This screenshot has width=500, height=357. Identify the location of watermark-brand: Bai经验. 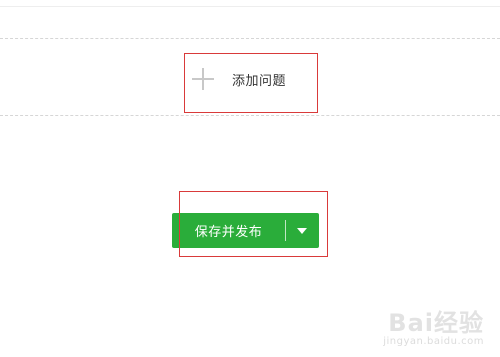
(436, 323).